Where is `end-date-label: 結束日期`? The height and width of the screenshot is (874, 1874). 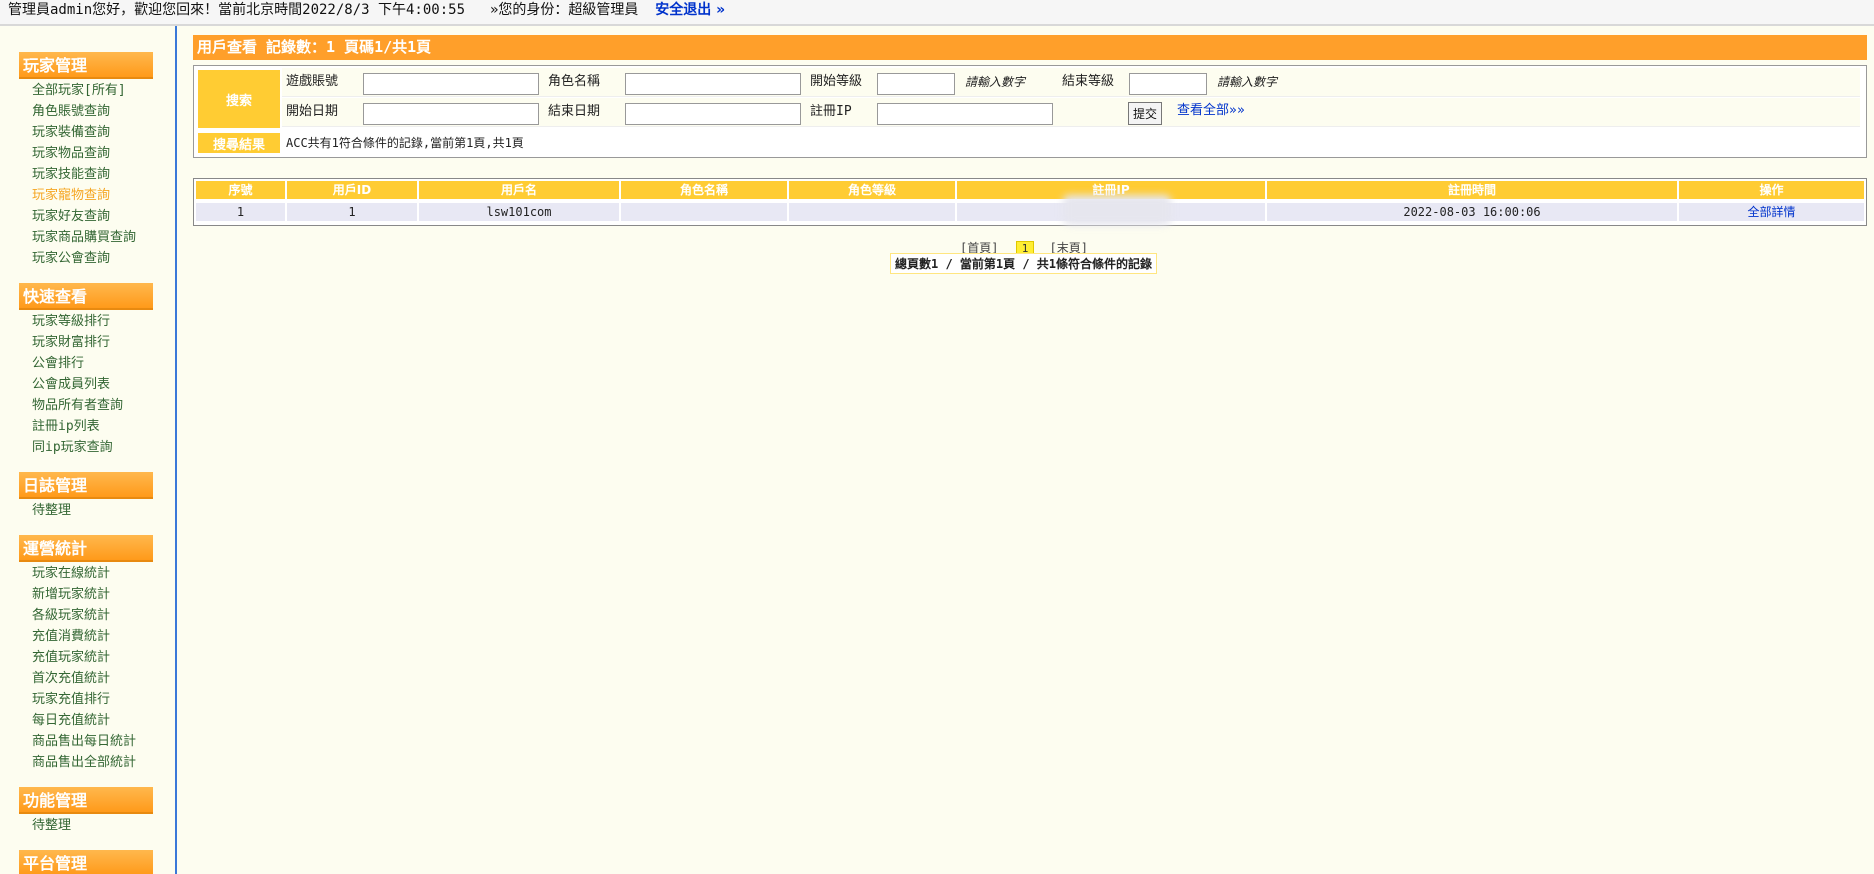
end-date-label: 結束日期 is located at coordinates (574, 111).